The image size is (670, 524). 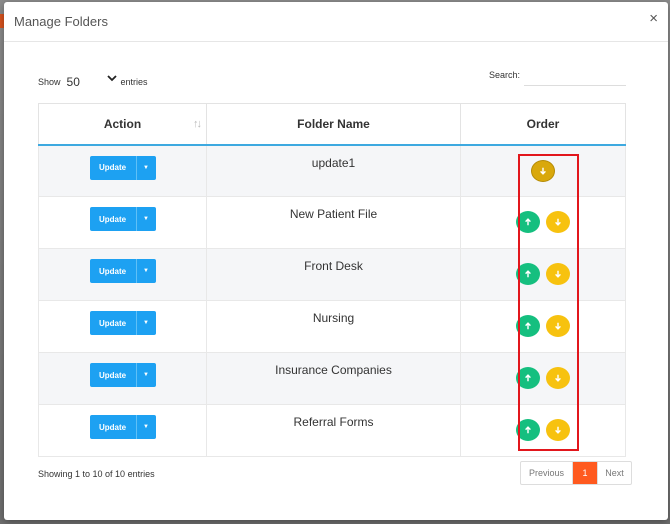 What do you see at coordinates (614, 473) in the screenshot?
I see `next-page-button: Next` at bounding box center [614, 473].